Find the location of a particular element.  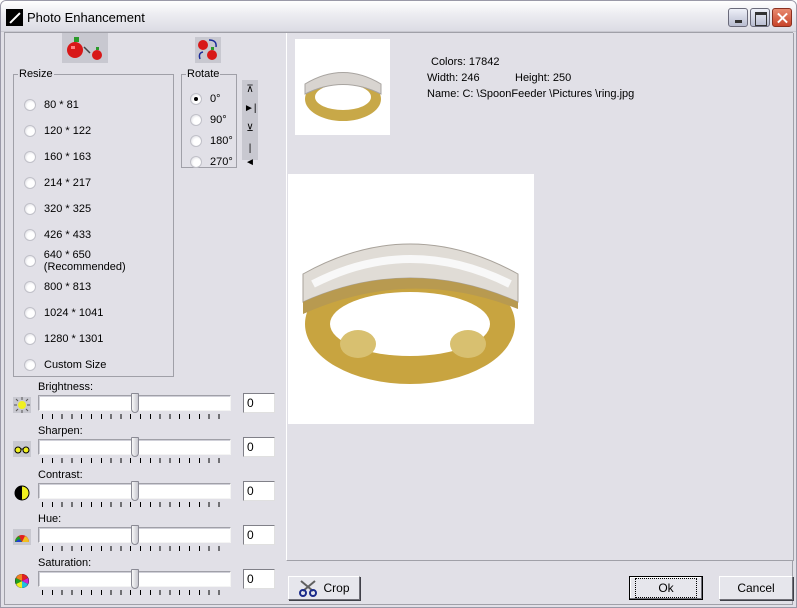

resize-option-120: 120 * 122 is located at coordinates (57, 131).